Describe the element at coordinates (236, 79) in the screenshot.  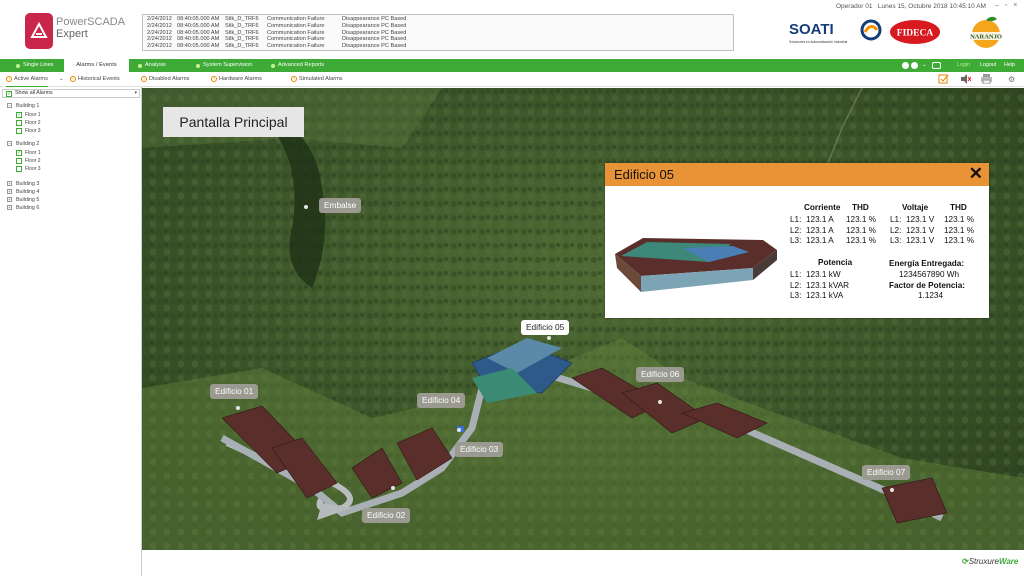
I see `tab-hardware-alarms: ! Hardware Alarms` at that location.